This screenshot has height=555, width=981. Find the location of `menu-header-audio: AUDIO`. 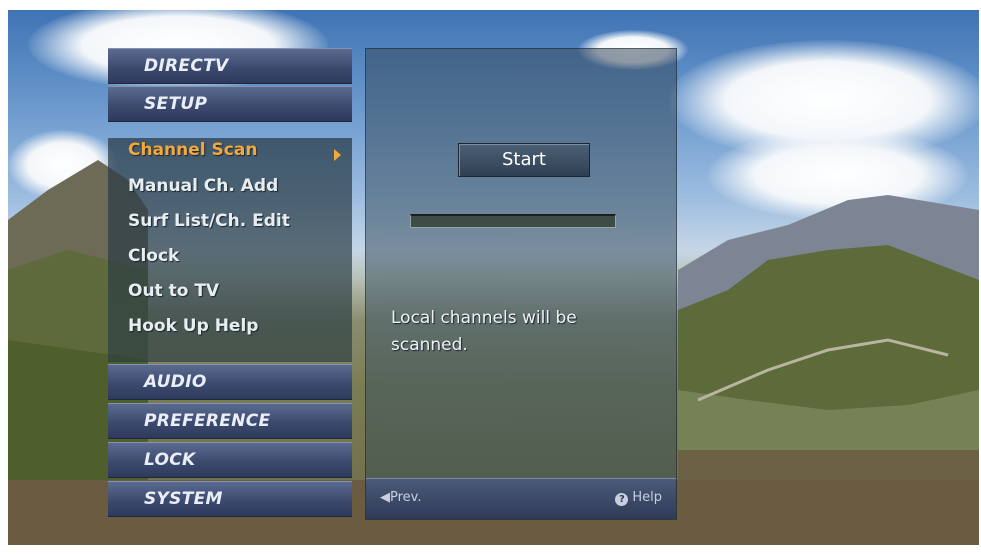

menu-header-audio: AUDIO is located at coordinates (230, 382).